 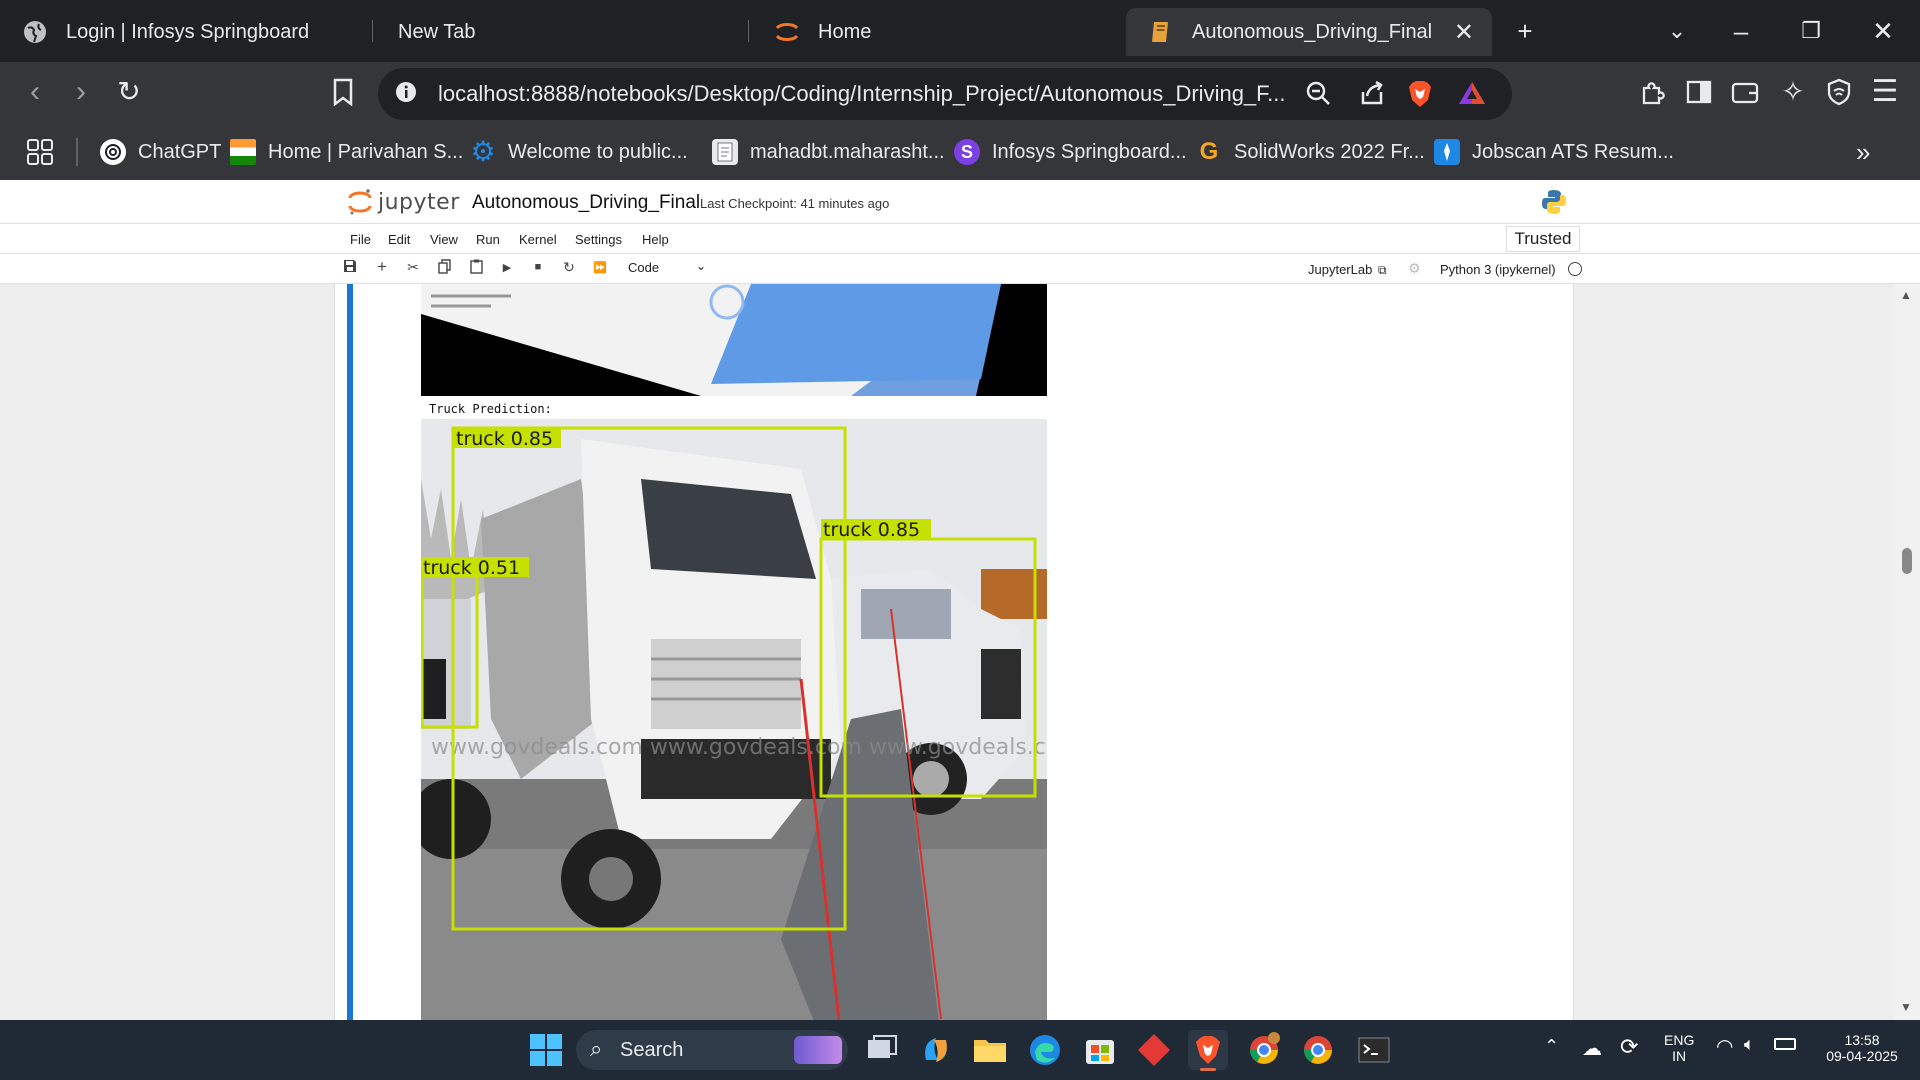 What do you see at coordinates (712, 1050) in the screenshot?
I see `taskbar-search: ⌕ Search` at bounding box center [712, 1050].